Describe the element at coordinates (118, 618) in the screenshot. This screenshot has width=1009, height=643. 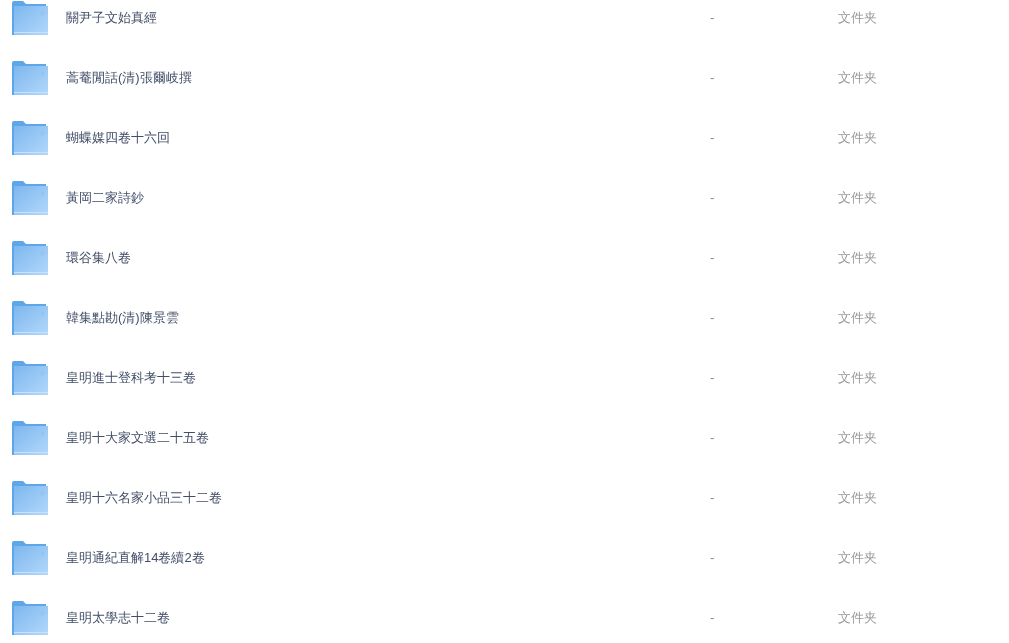
I see `folder-name: 皇明太學志十二卷` at that location.